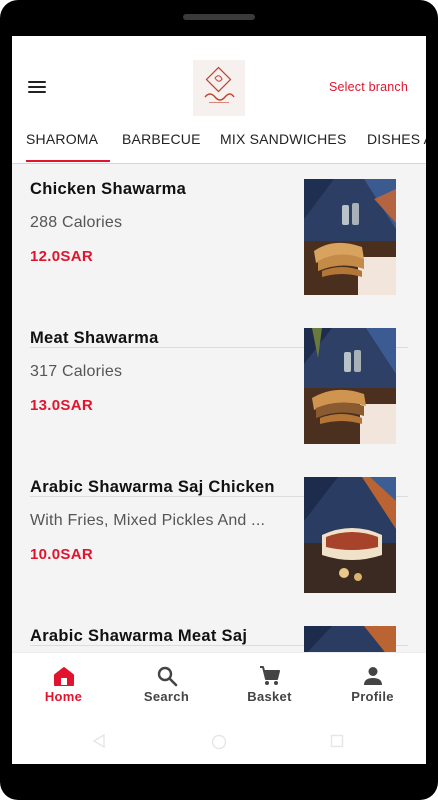 The height and width of the screenshot is (800, 438). I want to click on item-name: Meat Shawarma, so click(94, 338).